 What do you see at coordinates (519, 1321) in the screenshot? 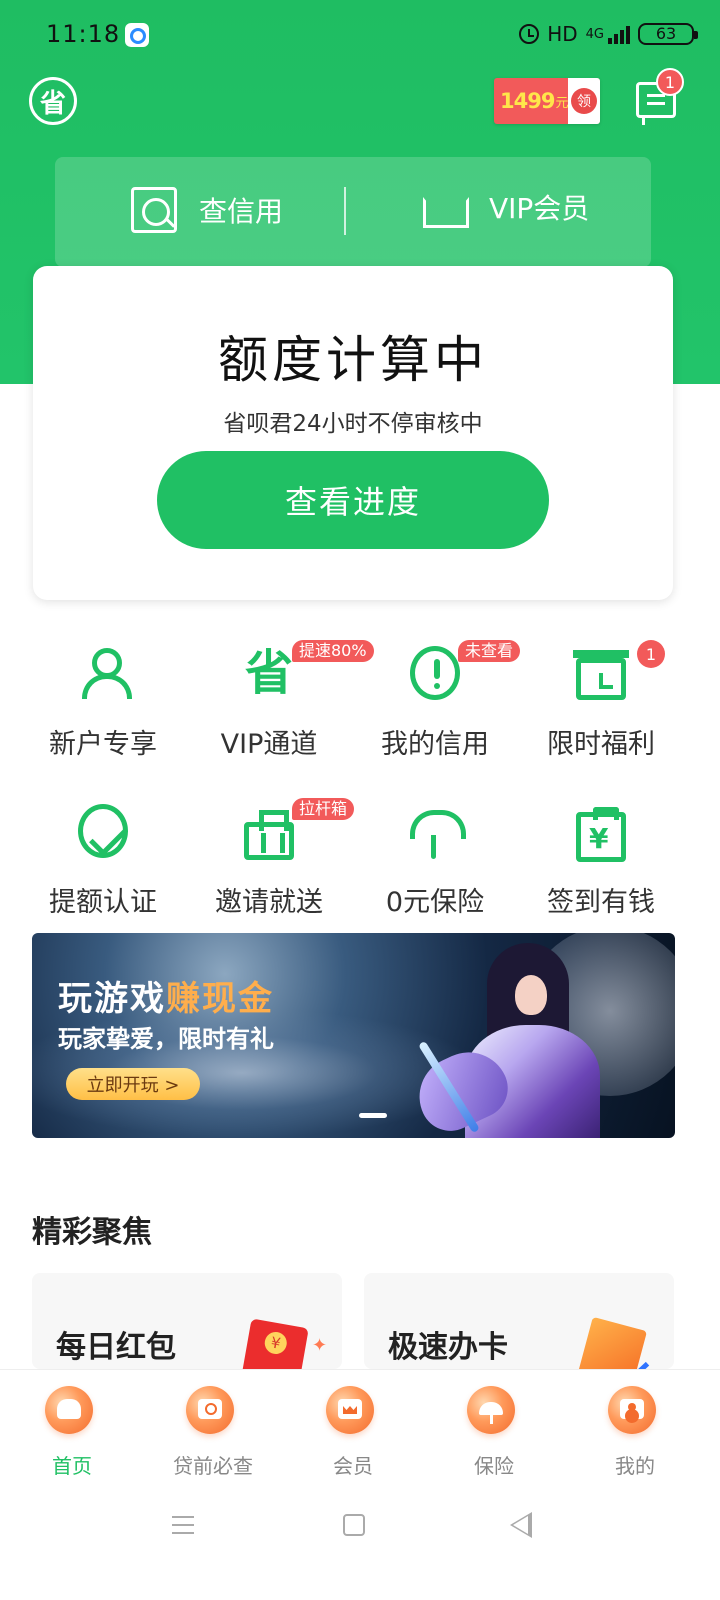
I see `fast-card-application-card: 极速办卡` at bounding box center [519, 1321].